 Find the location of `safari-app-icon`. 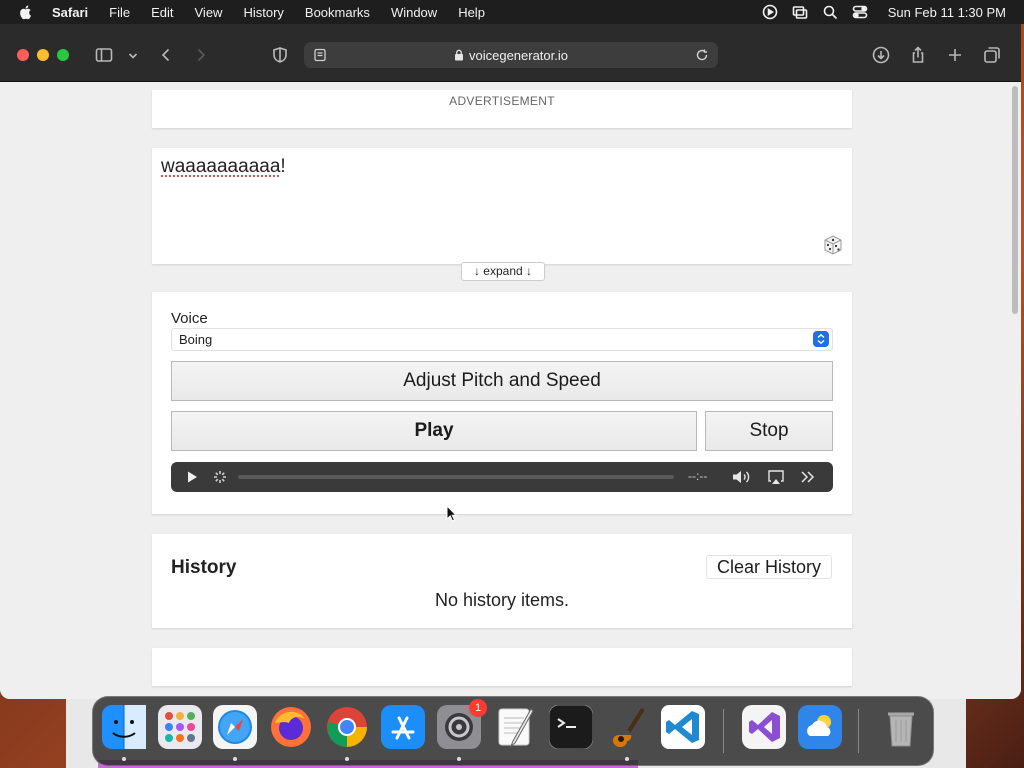

safari-app-icon is located at coordinates (235, 727).